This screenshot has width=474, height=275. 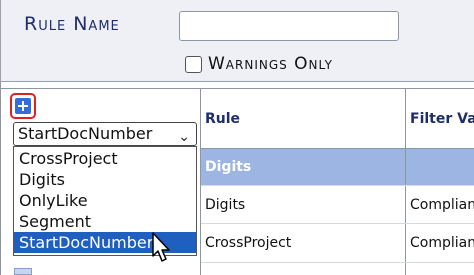 What do you see at coordinates (85, 133) in the screenshot?
I see `rule-select-value: StartDocNumber` at bounding box center [85, 133].